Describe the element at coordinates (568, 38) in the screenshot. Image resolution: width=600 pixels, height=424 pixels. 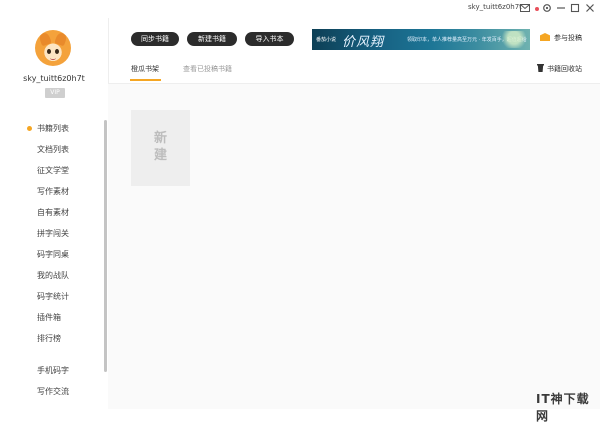
I see `participate-label: 参与投稿` at that location.